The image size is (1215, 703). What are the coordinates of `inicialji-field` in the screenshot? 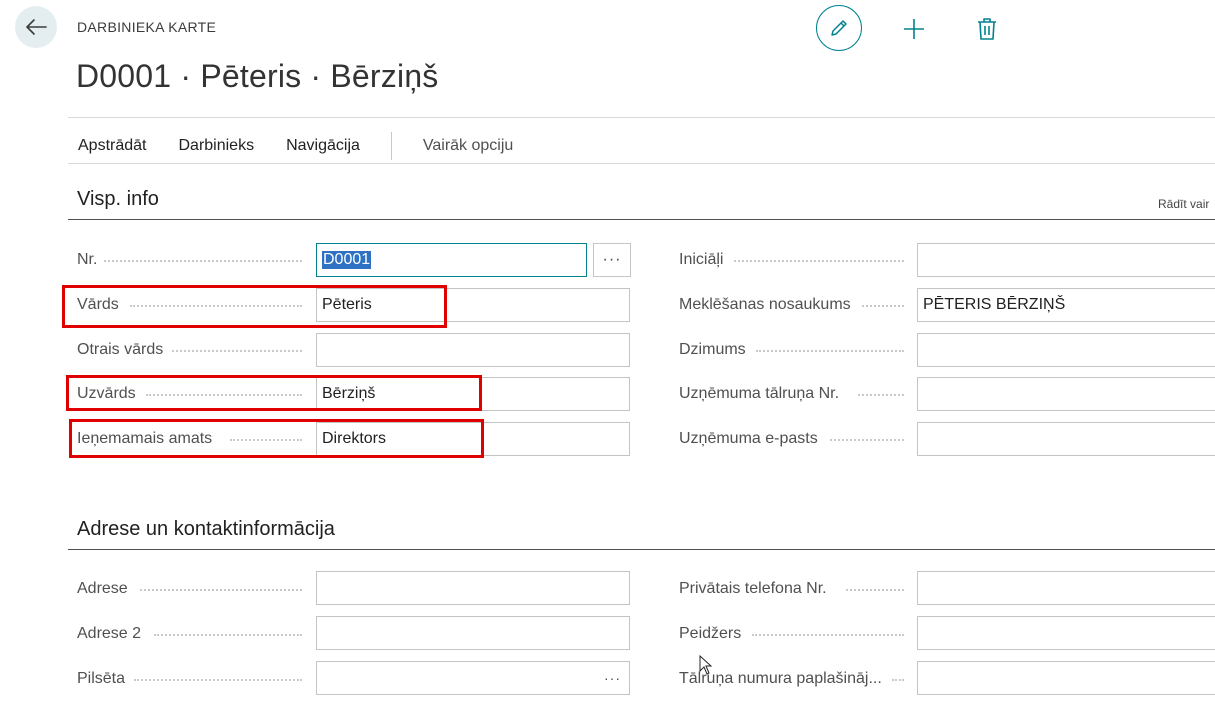 It's located at (1066, 260).